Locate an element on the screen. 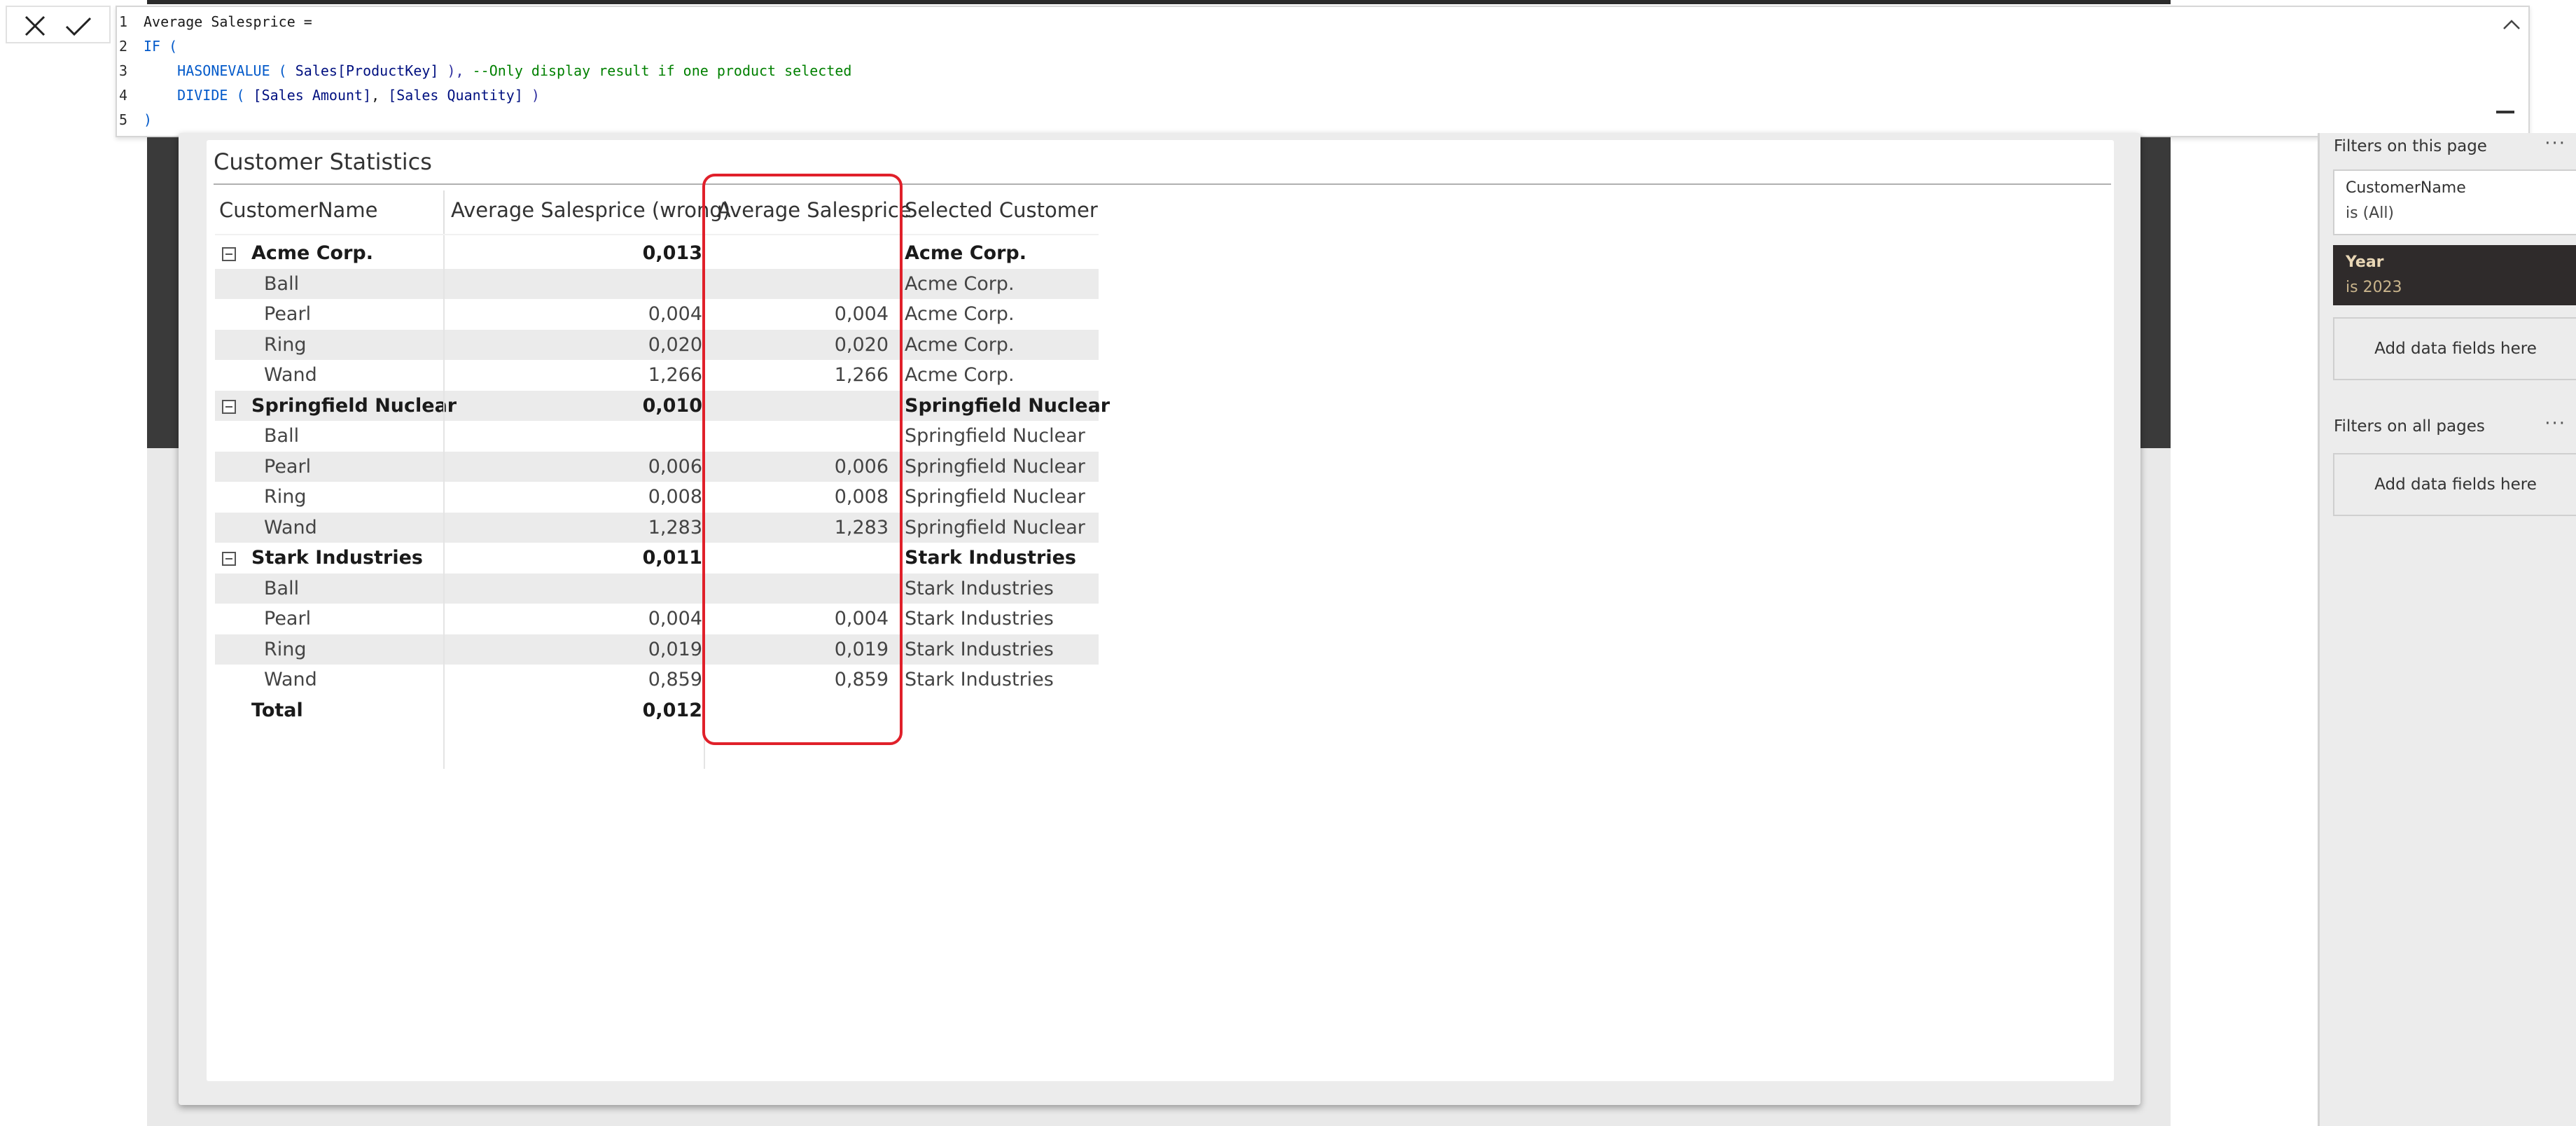 Image resolution: width=2576 pixels, height=1126 pixels. matrix-row: Wand 0,859 0,859 Stark Industries is located at coordinates (657, 680).